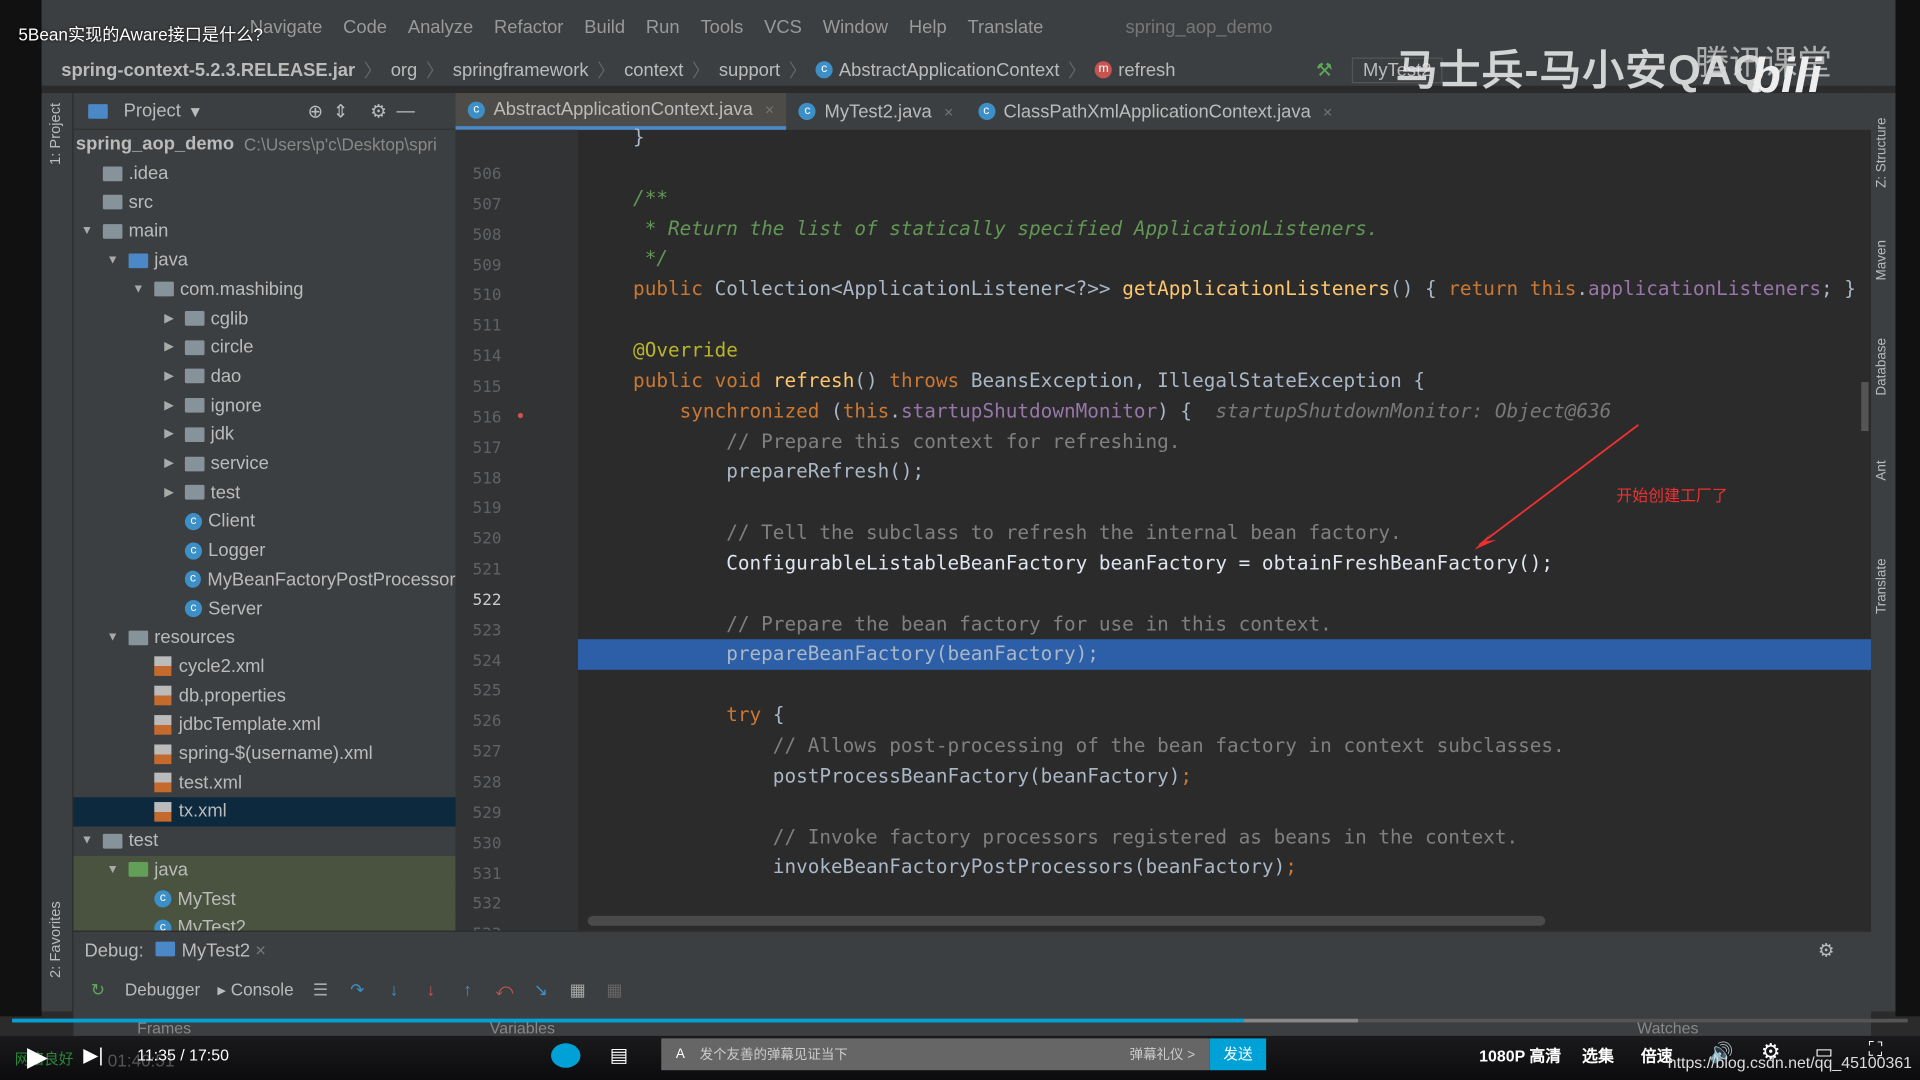 The width and height of the screenshot is (1920, 1080). Describe the element at coordinates (37, 1057) in the screenshot. I see `play-button: ▶` at that location.